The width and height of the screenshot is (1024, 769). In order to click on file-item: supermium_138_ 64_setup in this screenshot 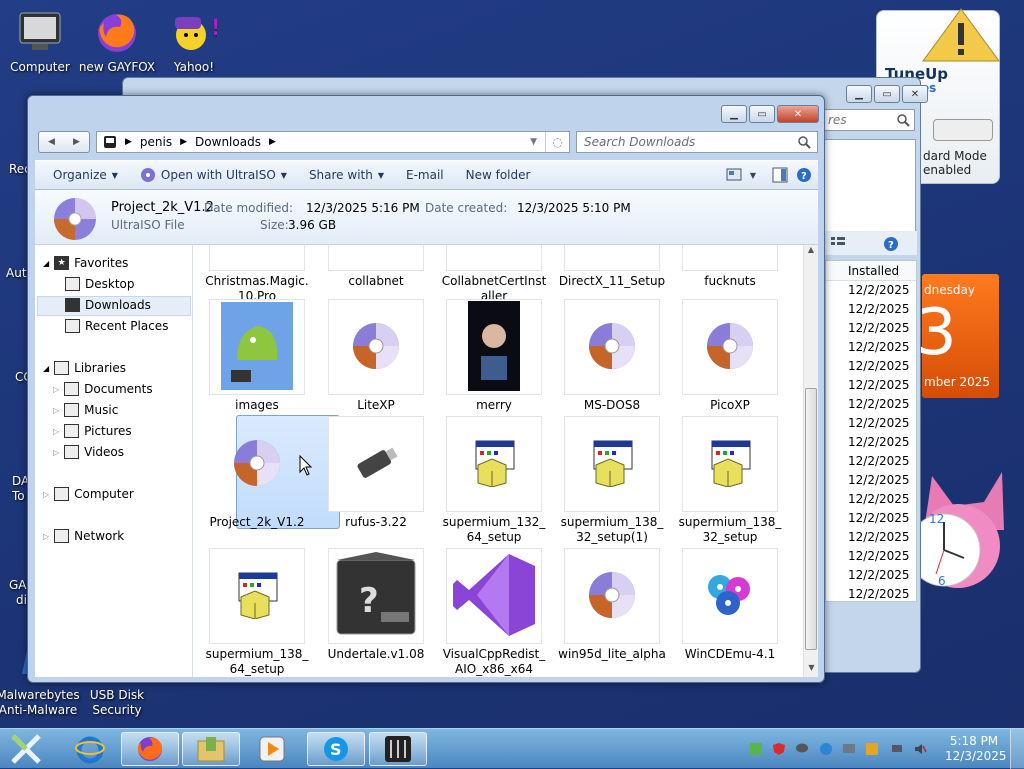, I will do `click(257, 612)`.